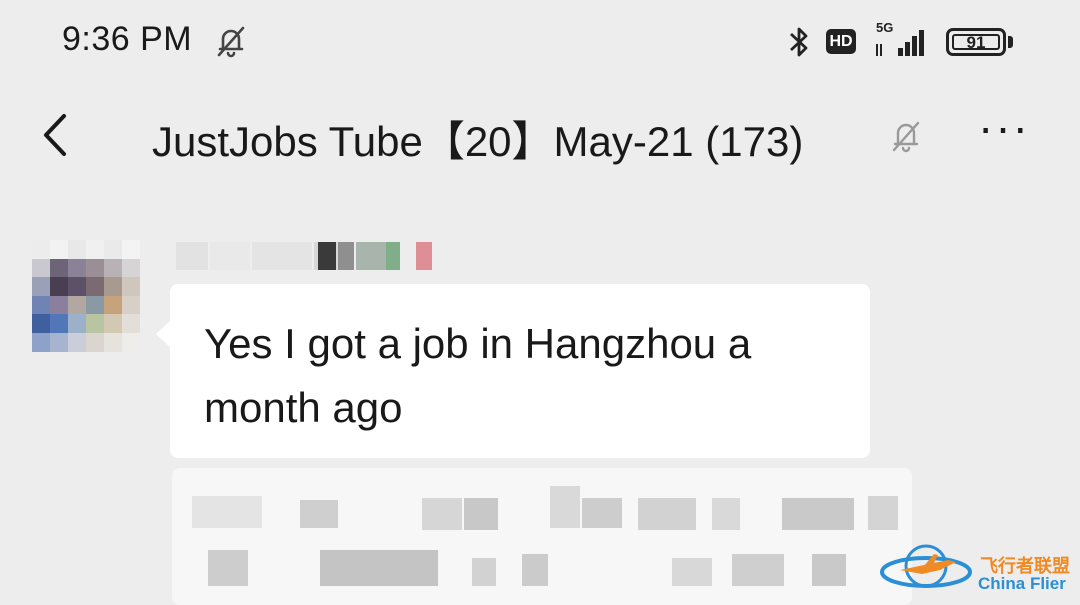  What do you see at coordinates (1004, 132) in the screenshot?
I see `more-options-button: ···` at bounding box center [1004, 132].